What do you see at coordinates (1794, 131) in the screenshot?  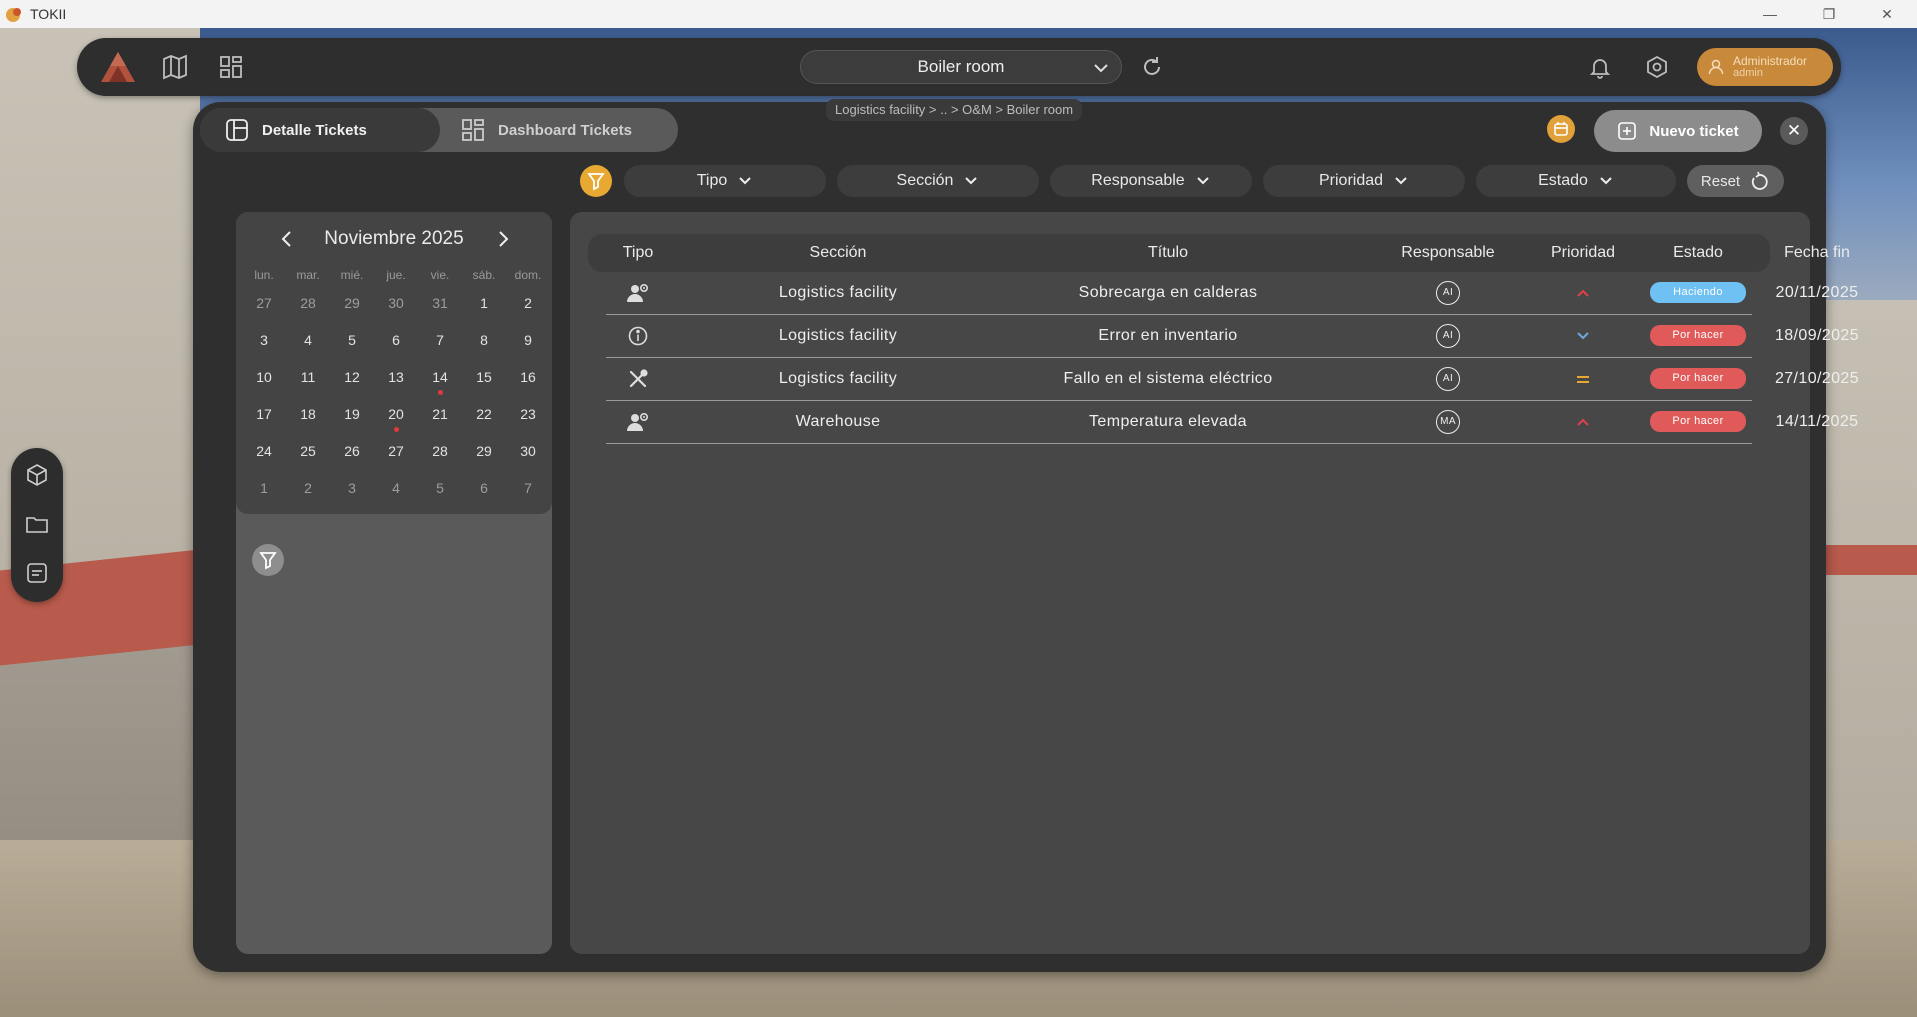 I see `close-panel-button: ✕` at bounding box center [1794, 131].